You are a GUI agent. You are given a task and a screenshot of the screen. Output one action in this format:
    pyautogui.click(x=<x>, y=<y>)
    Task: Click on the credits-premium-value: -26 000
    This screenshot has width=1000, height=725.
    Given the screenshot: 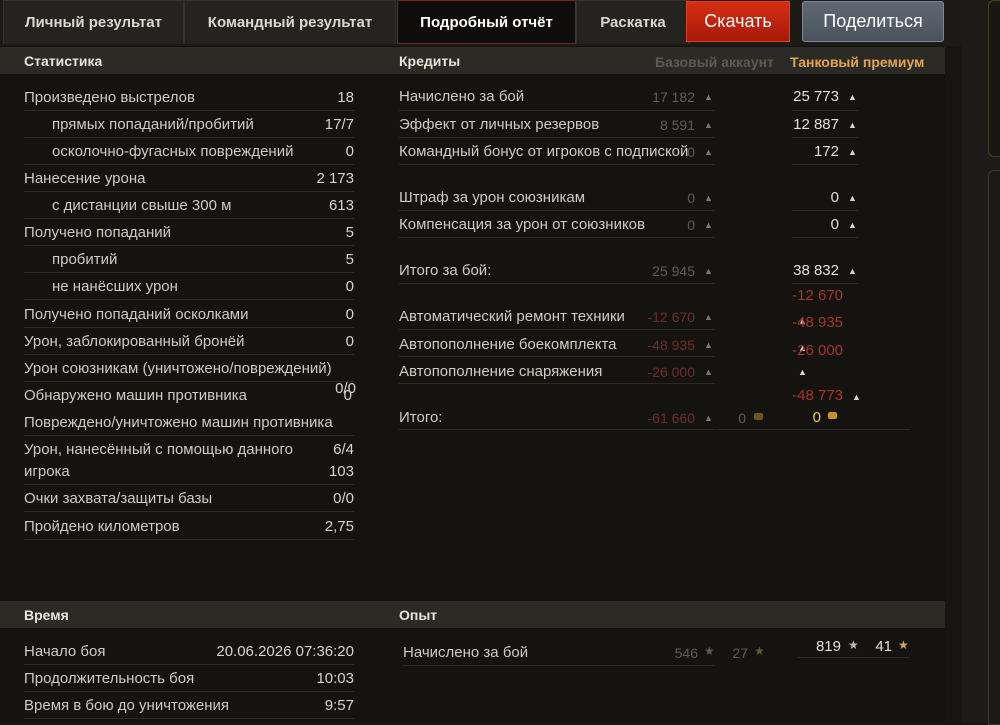 What is the action you would take?
    pyautogui.click(x=817, y=350)
    